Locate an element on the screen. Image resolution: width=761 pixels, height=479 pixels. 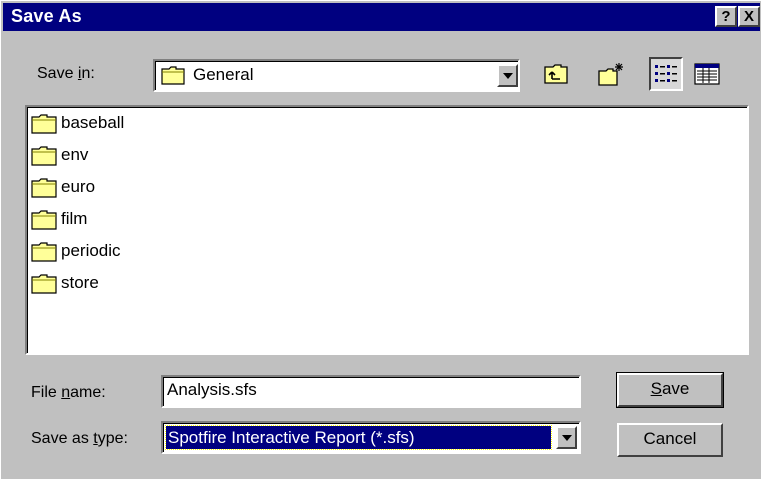
details-view-button is located at coordinates (706, 74).